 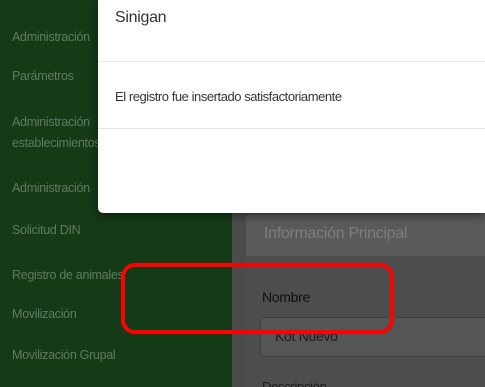 What do you see at coordinates (119, 230) in the screenshot?
I see `sidebar-item-solicitud-din: Solicitud DIN` at bounding box center [119, 230].